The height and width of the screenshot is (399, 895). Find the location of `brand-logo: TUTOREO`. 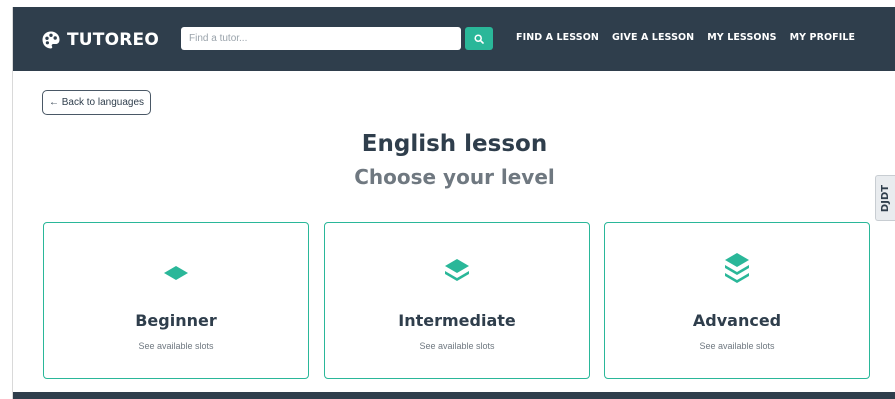

brand-logo: TUTOREO is located at coordinates (100, 40).